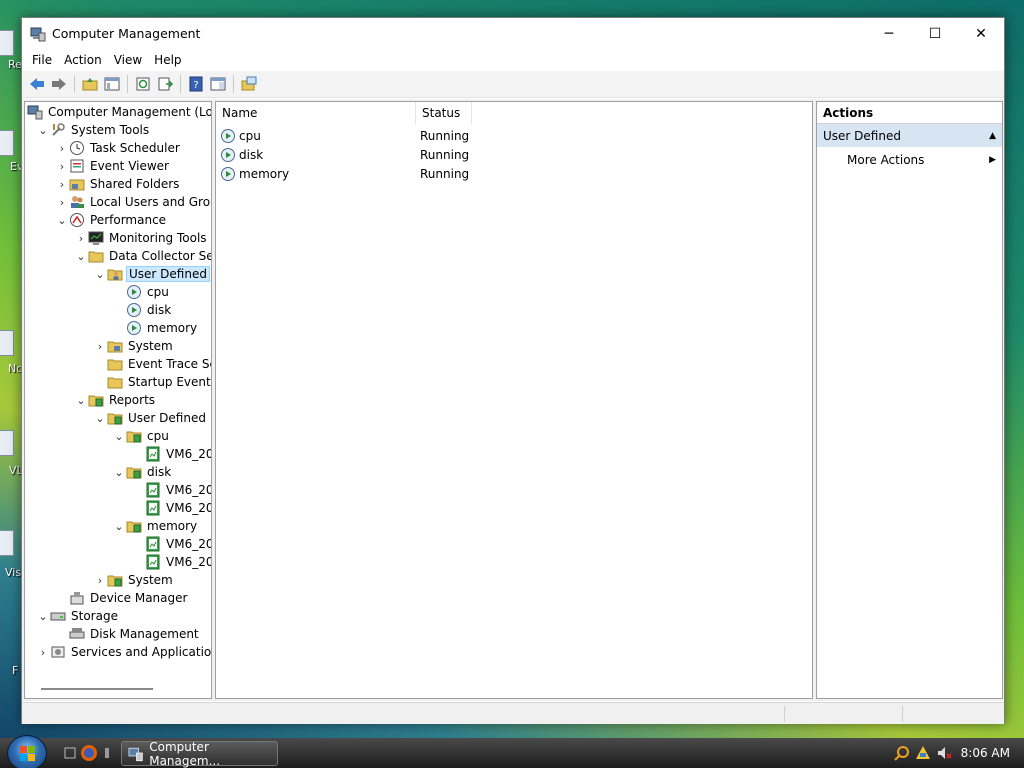 The image size is (1024, 768). Describe the element at coordinates (42, 60) in the screenshot. I see `menu-file: File` at that location.